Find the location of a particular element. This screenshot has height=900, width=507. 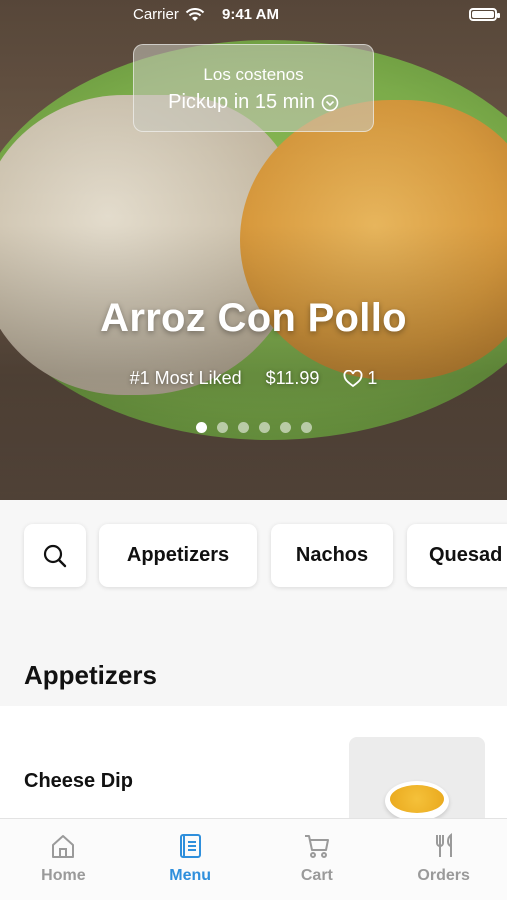

search-button is located at coordinates (55, 555).